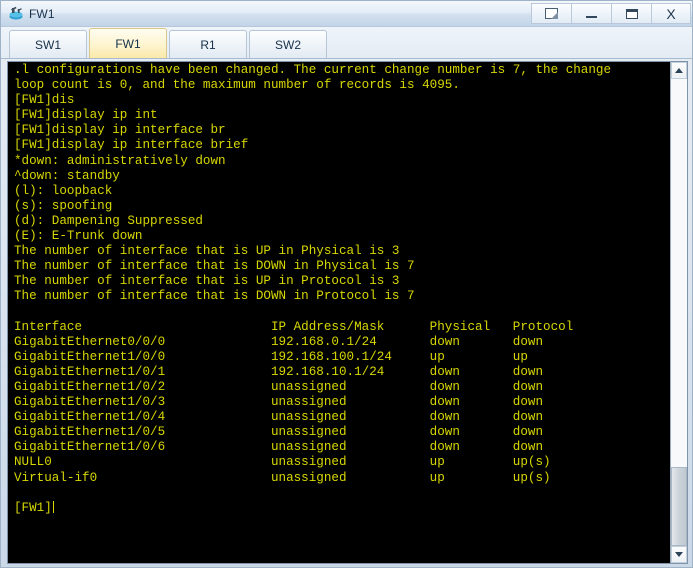 The width and height of the screenshot is (693, 568). Describe the element at coordinates (63, 190) in the screenshot. I see `terminal-line: (l): loopback` at that location.